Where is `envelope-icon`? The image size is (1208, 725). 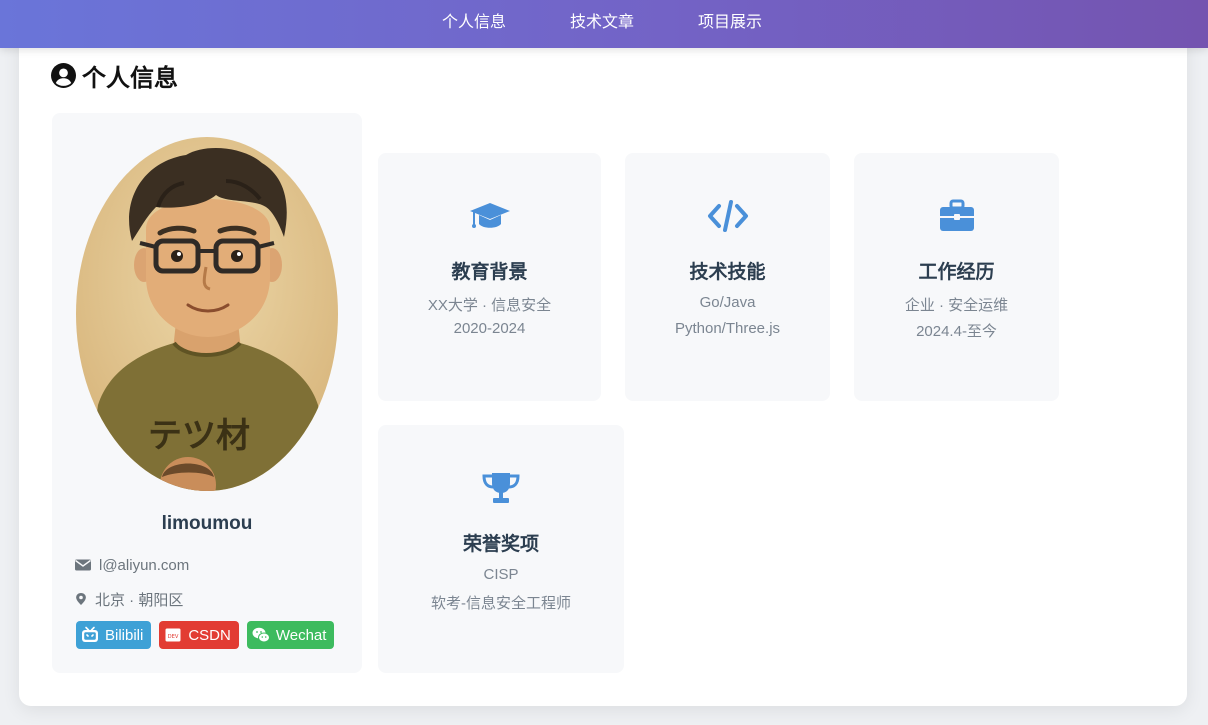
envelope-icon is located at coordinates (83, 565).